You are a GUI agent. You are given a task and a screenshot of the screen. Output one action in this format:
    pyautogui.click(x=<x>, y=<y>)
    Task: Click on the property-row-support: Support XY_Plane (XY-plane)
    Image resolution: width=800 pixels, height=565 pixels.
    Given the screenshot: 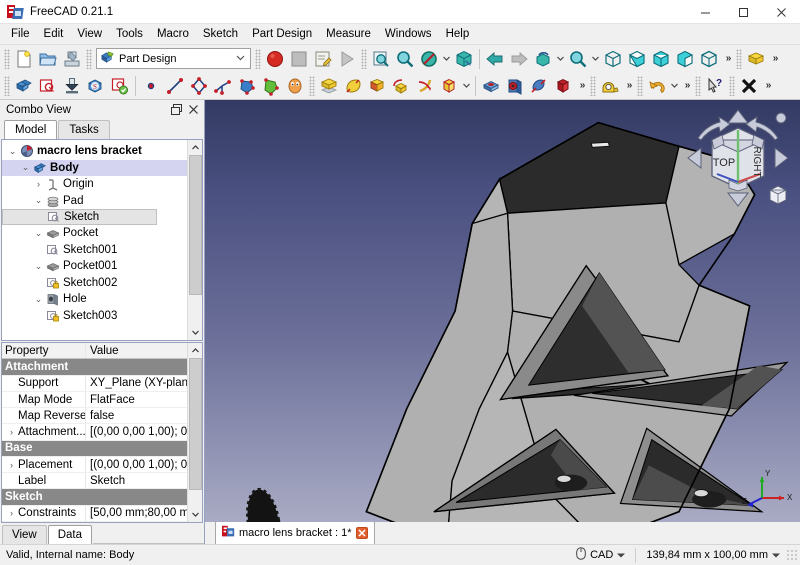 What is the action you would take?
    pyautogui.click(x=94, y=383)
    